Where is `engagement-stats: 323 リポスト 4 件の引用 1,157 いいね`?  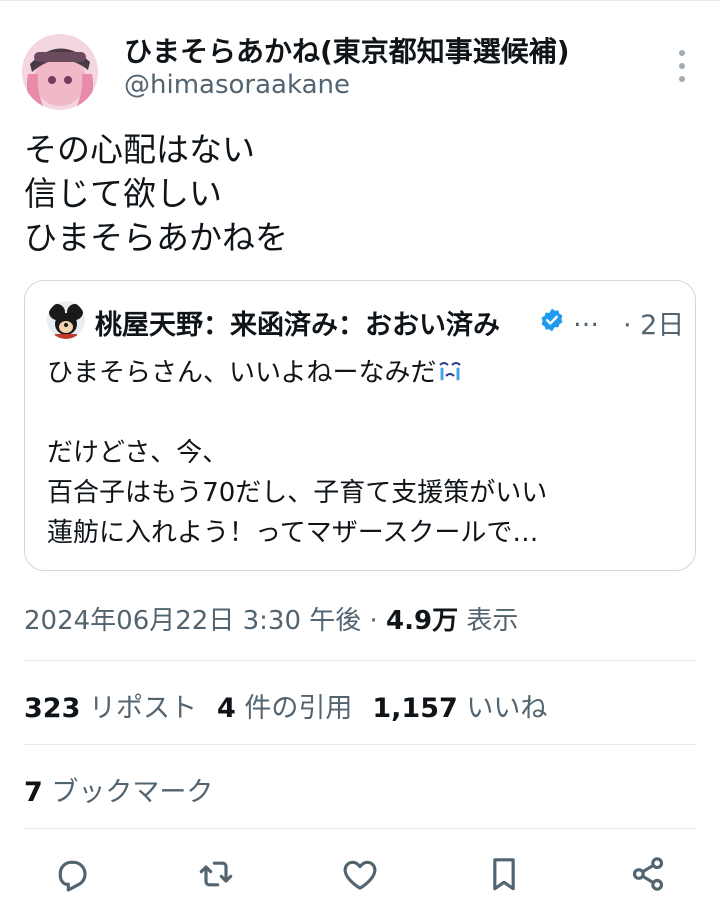 engagement-stats: 323 リポスト 4 件の引用 1,157 いいね is located at coordinates (285, 705).